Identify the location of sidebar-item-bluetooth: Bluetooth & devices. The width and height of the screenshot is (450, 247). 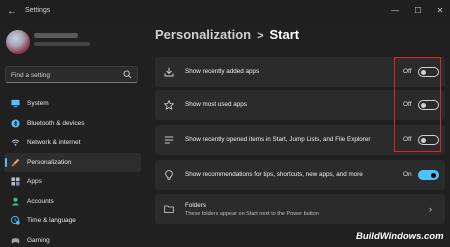
(72, 123).